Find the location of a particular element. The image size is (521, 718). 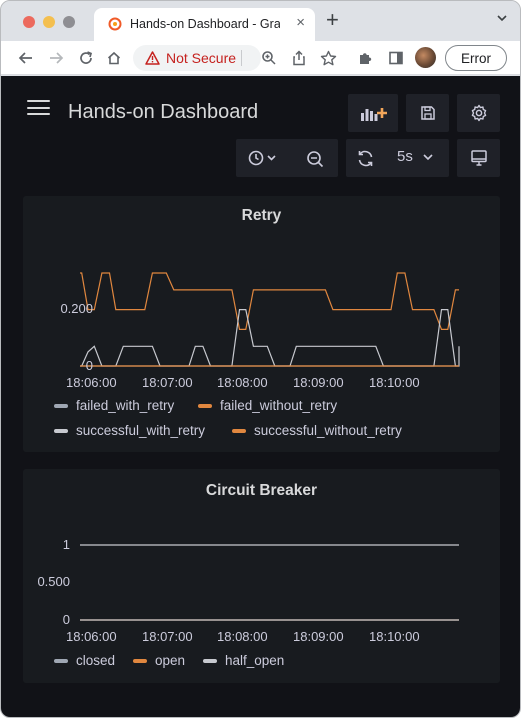

share-icon is located at coordinates (299, 58).